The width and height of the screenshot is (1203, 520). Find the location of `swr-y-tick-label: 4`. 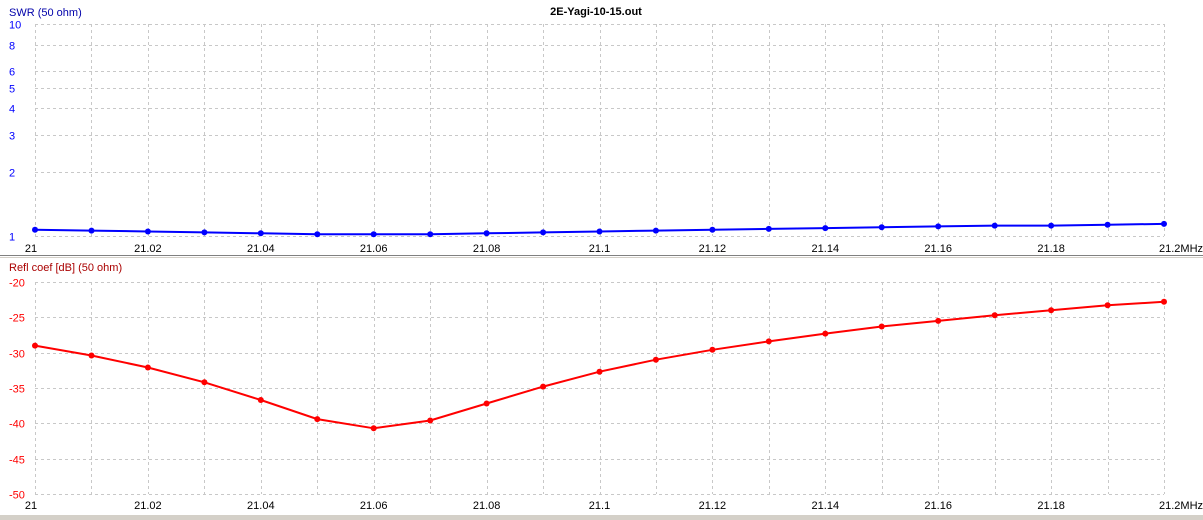

swr-y-tick-label: 4 is located at coordinates (12, 110).